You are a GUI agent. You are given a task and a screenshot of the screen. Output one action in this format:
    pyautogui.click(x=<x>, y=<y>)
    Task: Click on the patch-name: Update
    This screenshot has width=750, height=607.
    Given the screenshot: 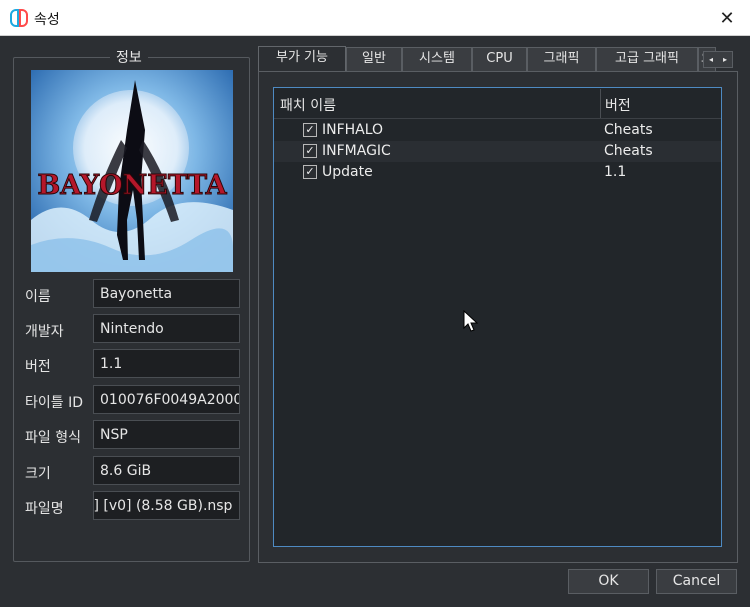 What is the action you would take?
    pyautogui.click(x=347, y=172)
    